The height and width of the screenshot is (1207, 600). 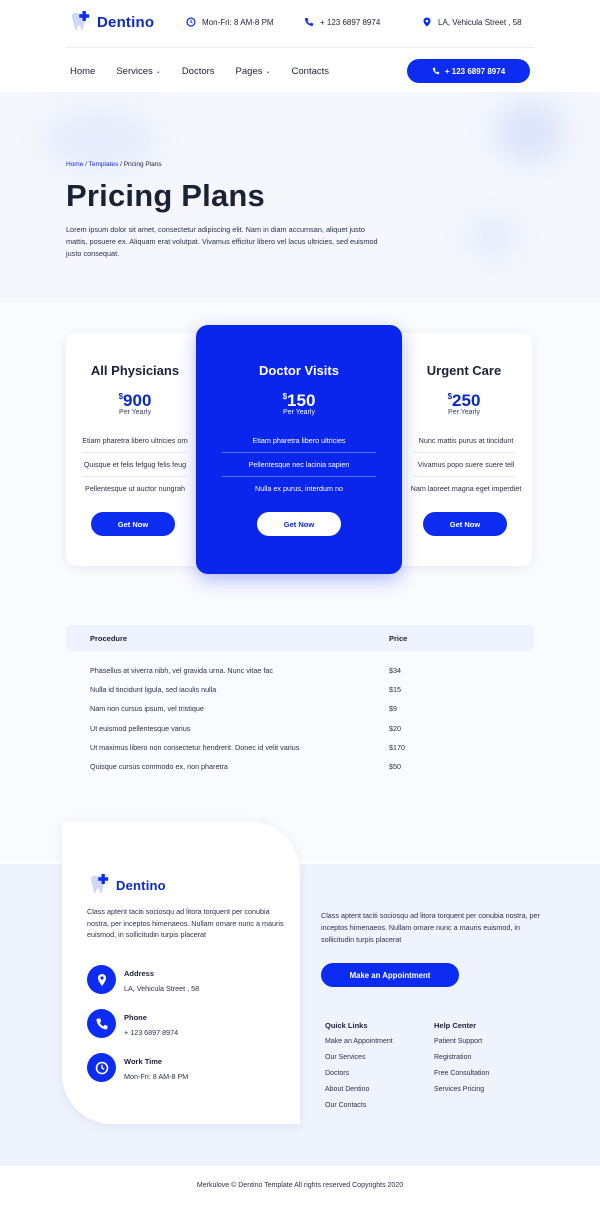 What do you see at coordinates (461, 1046) in the screenshot?
I see `footer-link: Patient Support` at bounding box center [461, 1046].